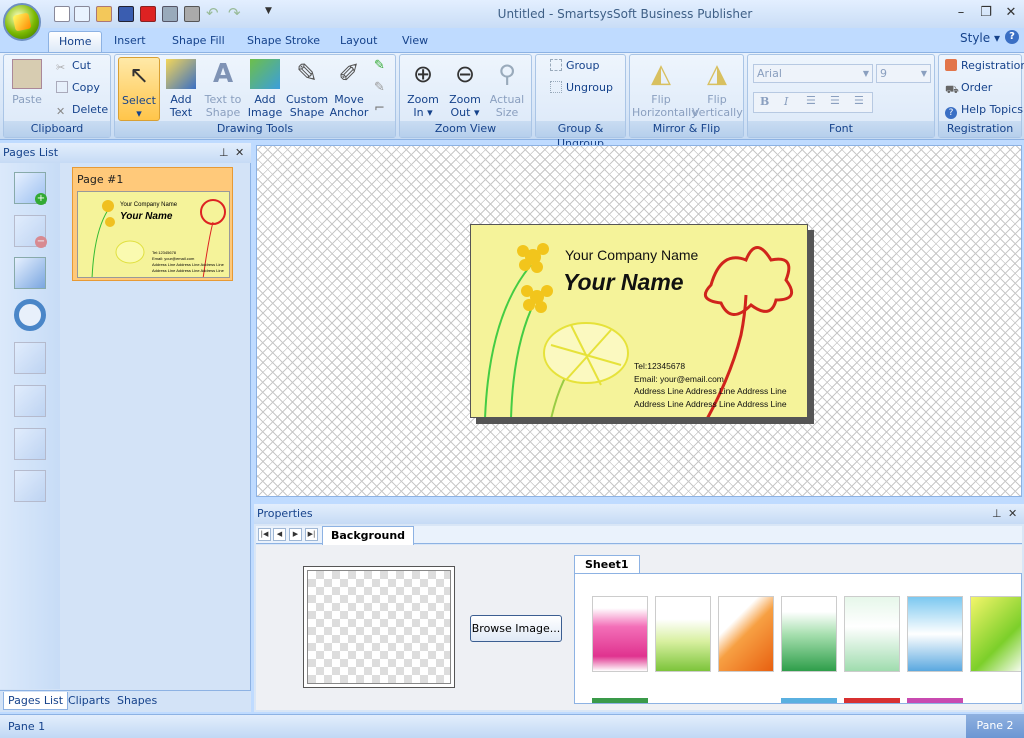 The image size is (1024, 738). I want to click on convert-anchor-icon: ⌐, so click(379, 108).